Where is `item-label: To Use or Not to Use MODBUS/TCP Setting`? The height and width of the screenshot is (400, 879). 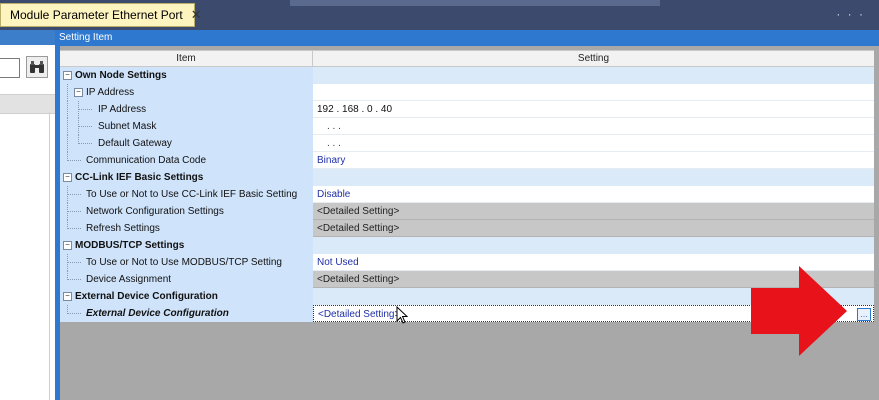
item-label: To Use or Not to Use MODBUS/TCP Setting is located at coordinates (184, 262).